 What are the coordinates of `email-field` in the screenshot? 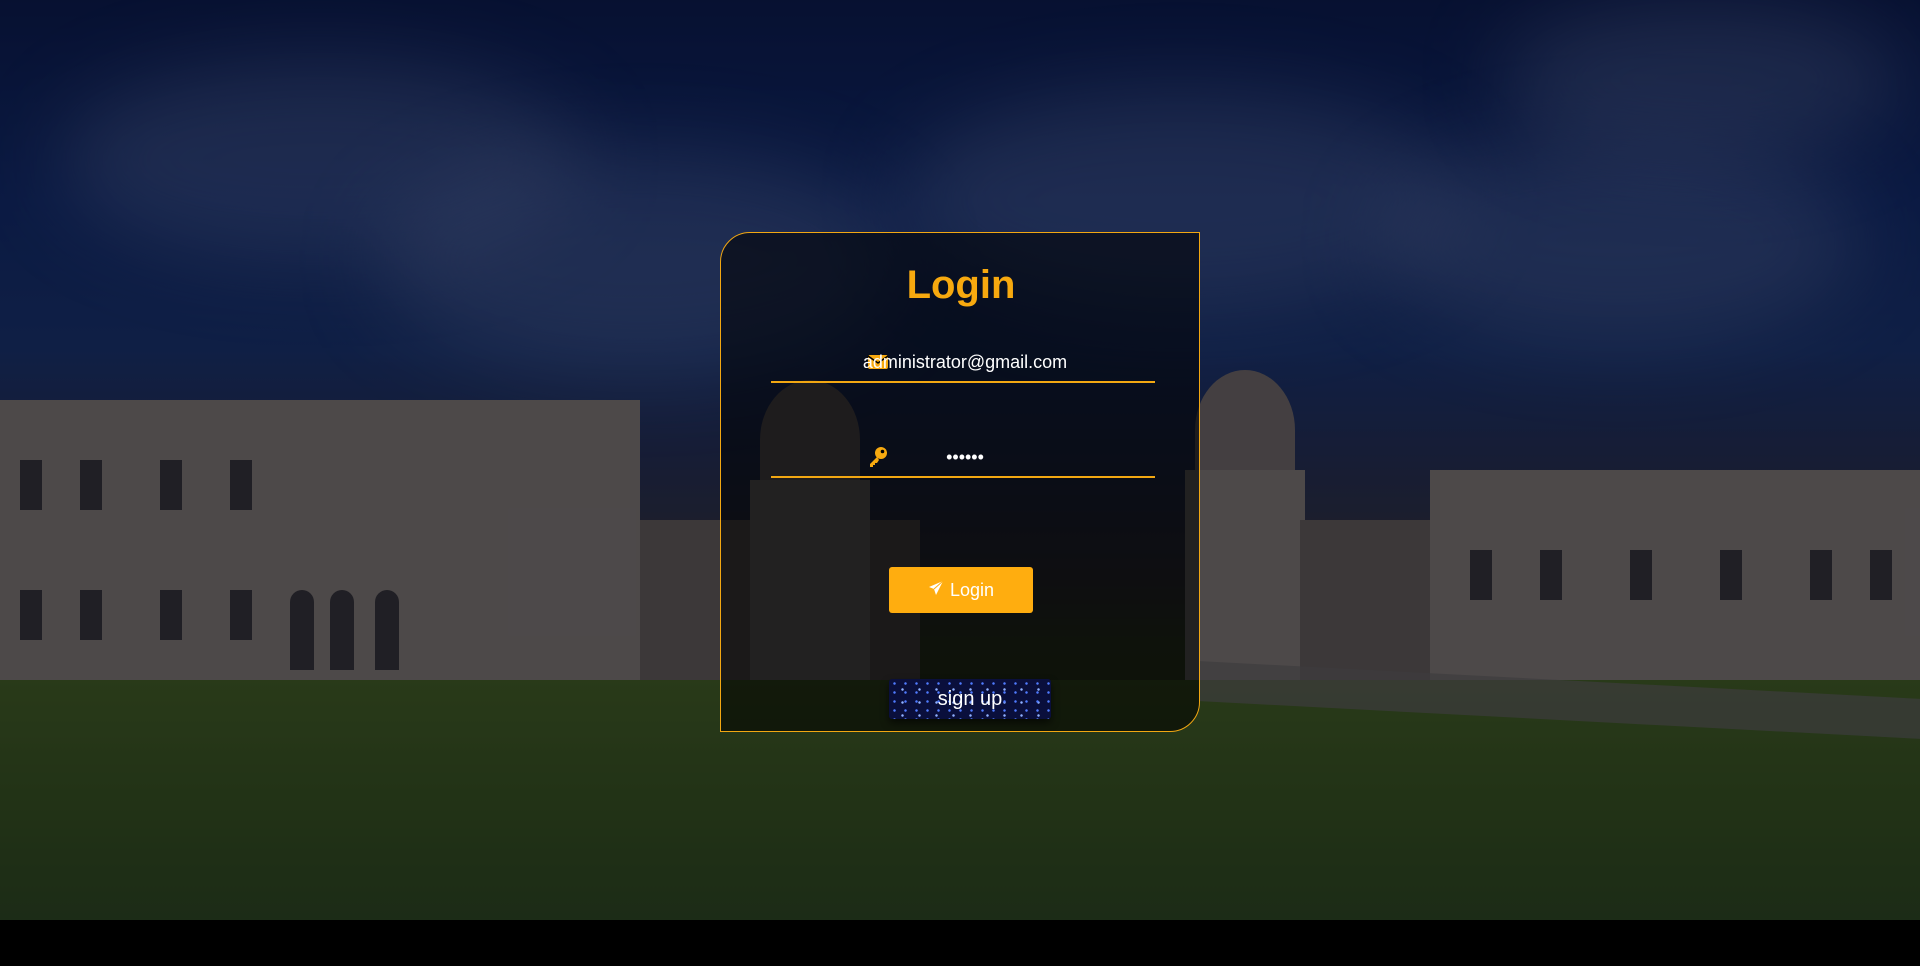 It's located at (965, 362).